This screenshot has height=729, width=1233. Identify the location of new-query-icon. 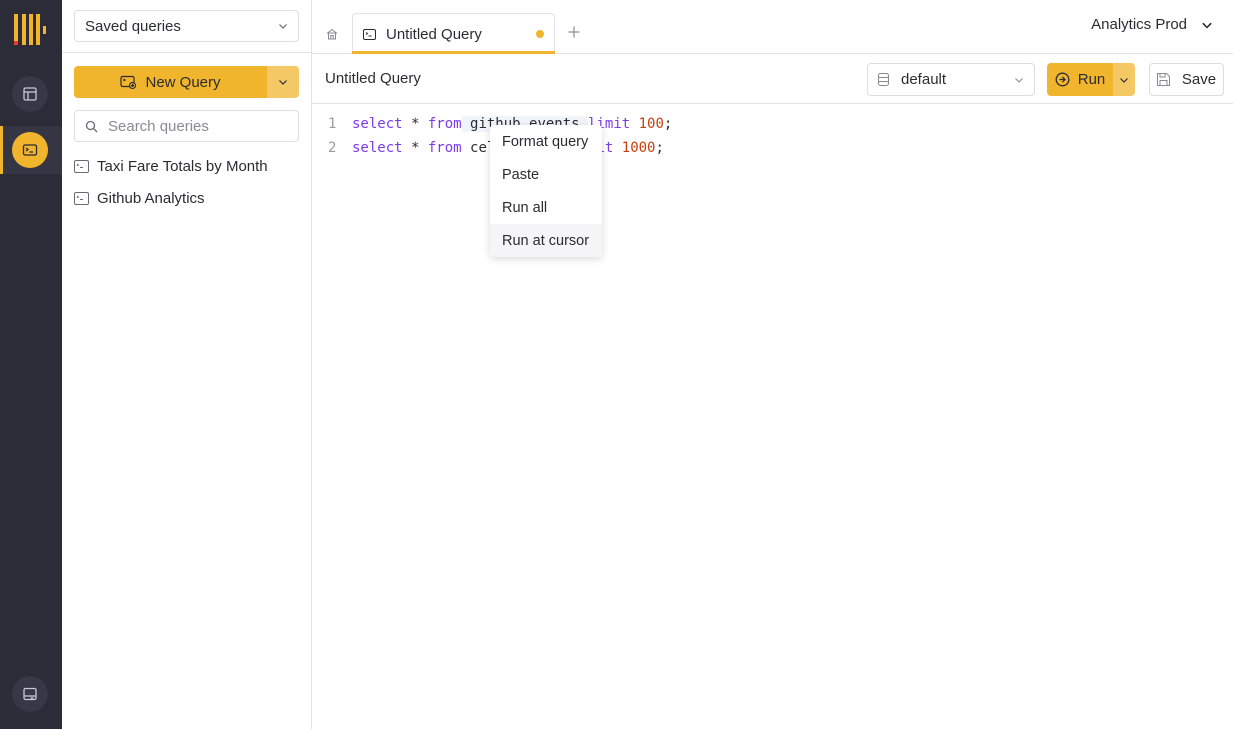
(128, 82).